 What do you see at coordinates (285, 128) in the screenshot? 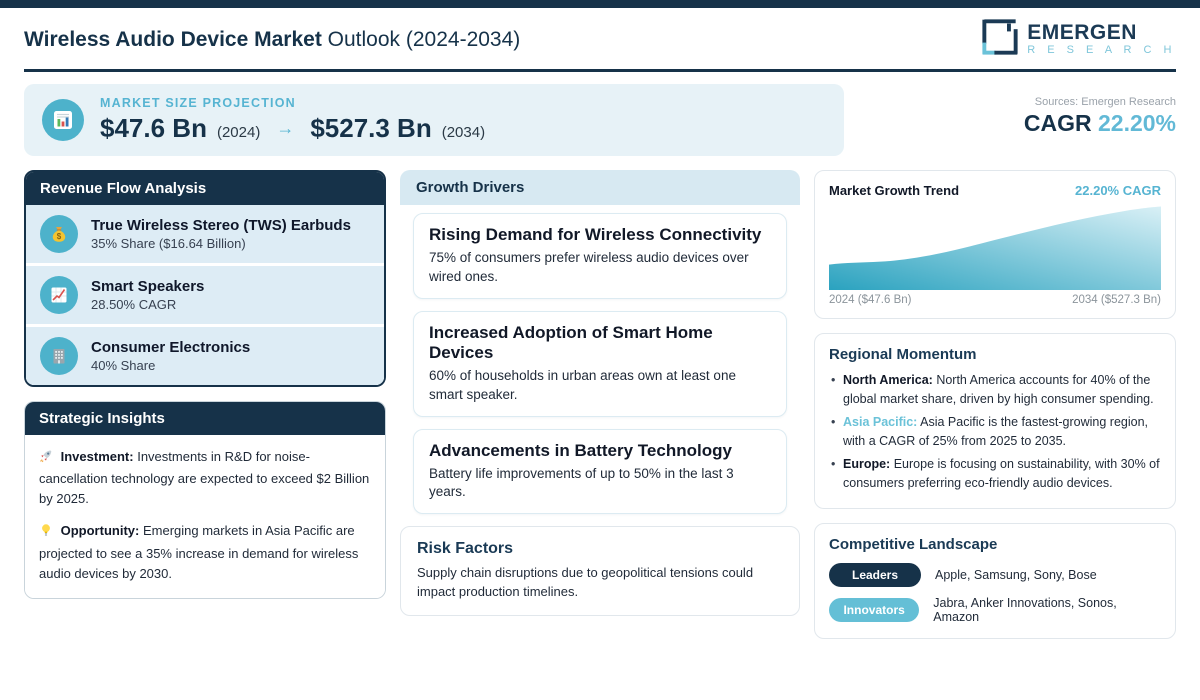
I see `arrow-right-icon: →` at bounding box center [285, 128].